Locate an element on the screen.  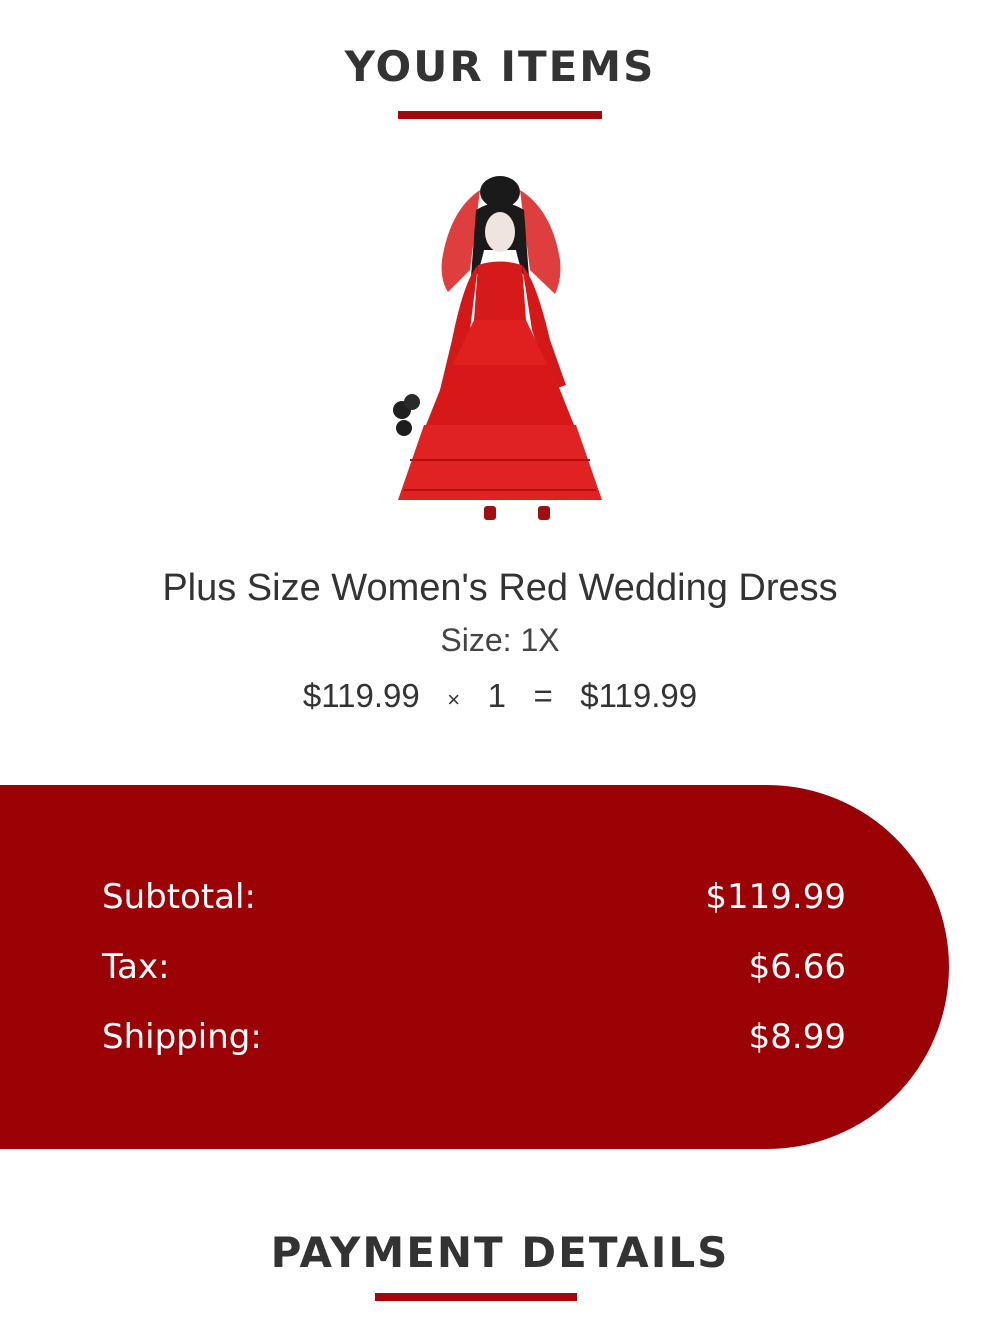
product-name: Plus Size Women's Red Wedding Dress is located at coordinates (500, 588).